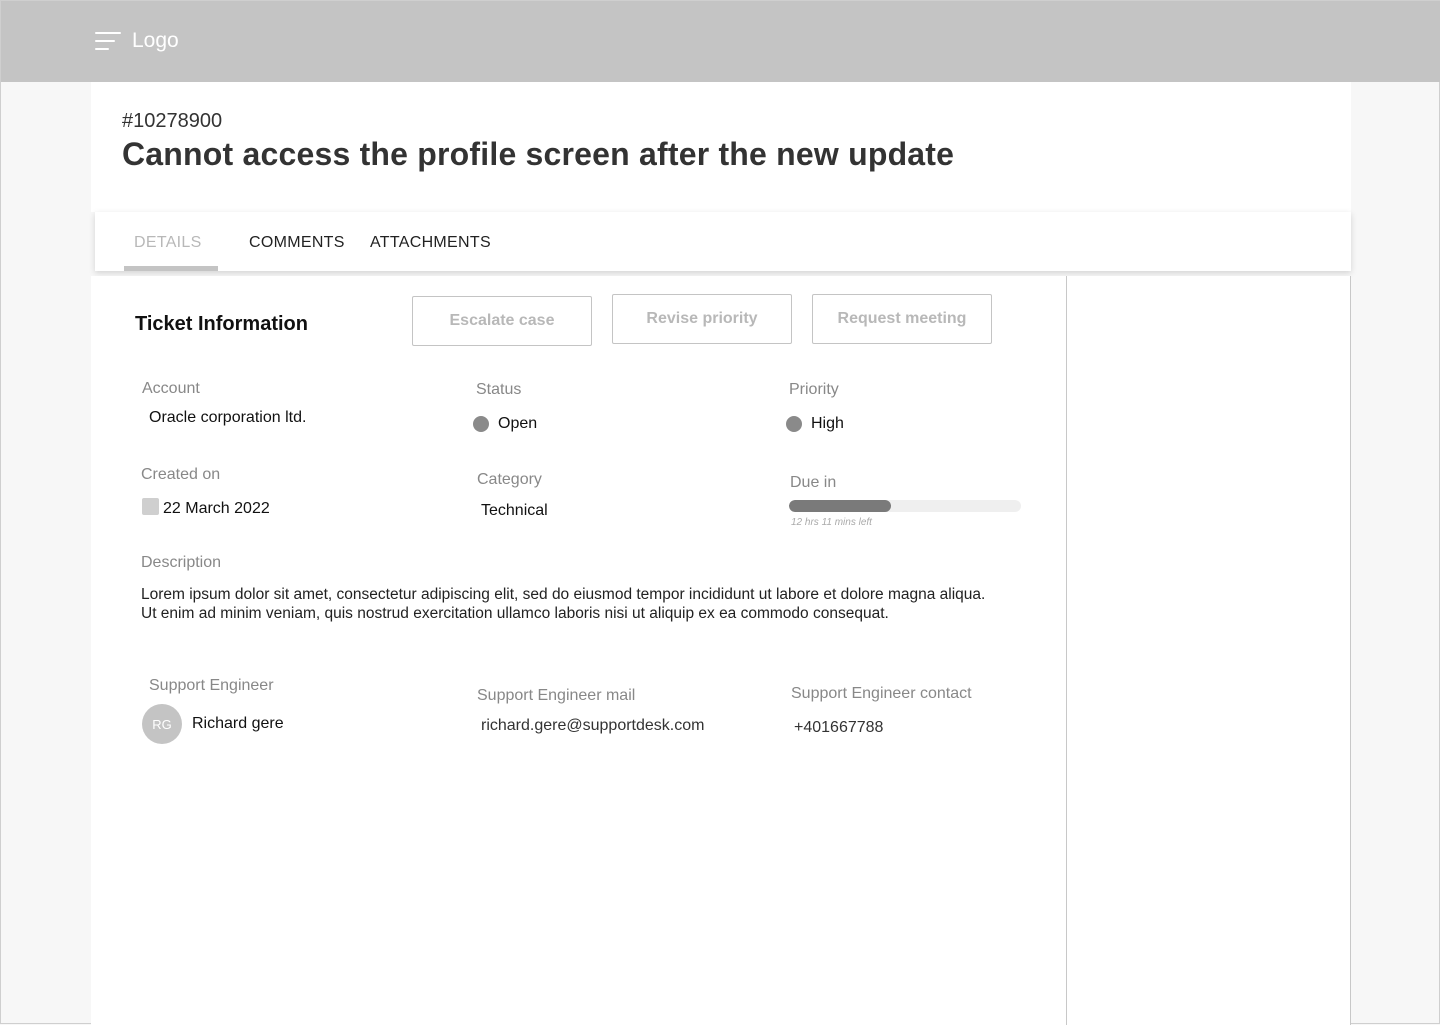 This screenshot has height=1025, width=1440. I want to click on description-label: Description, so click(181, 562).